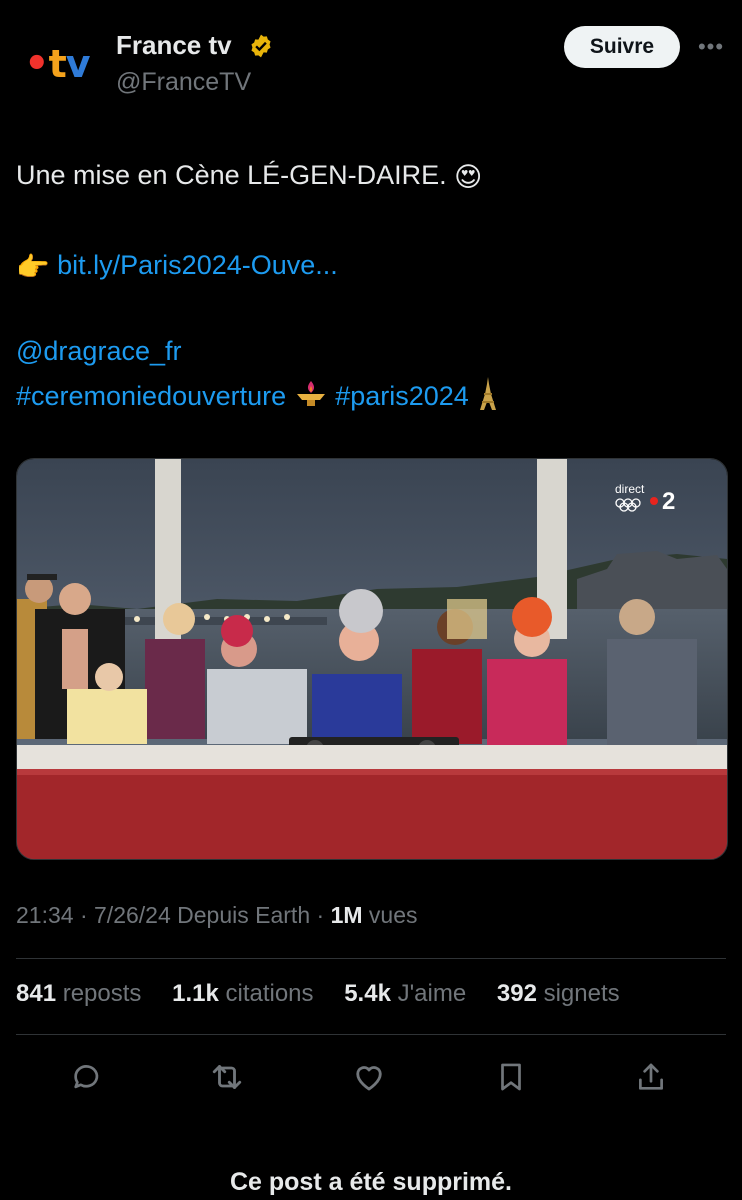 This screenshot has width=742, height=1200. Describe the element at coordinates (231, 175) in the screenshot. I see `tweet-text: Une mise en Cène LÉ-GEN-DAIRE.` at that location.